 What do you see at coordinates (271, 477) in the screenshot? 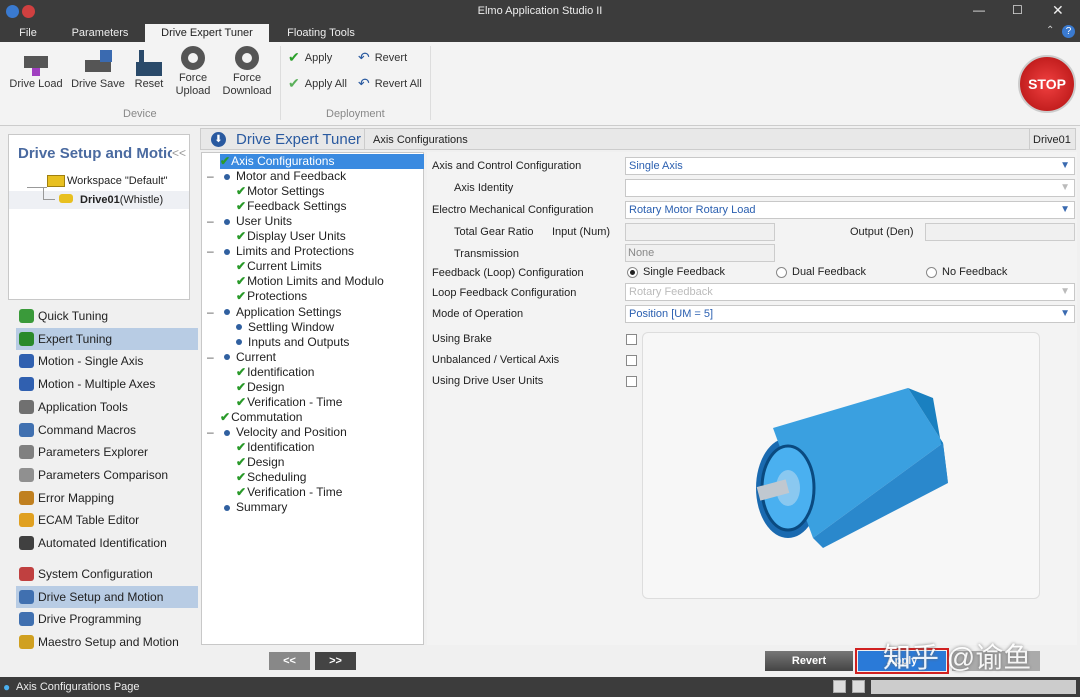
I see `tree-item: ✔Scheduling` at bounding box center [271, 477].